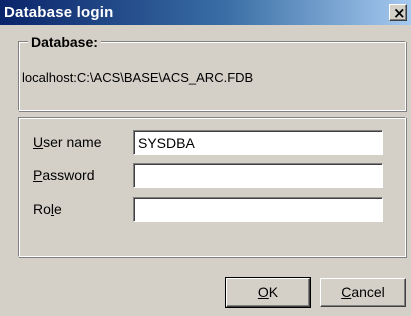 Image resolution: width=411 pixels, height=316 pixels. Describe the element at coordinates (67, 142) in the screenshot. I see `user-name-label: User name` at that location.